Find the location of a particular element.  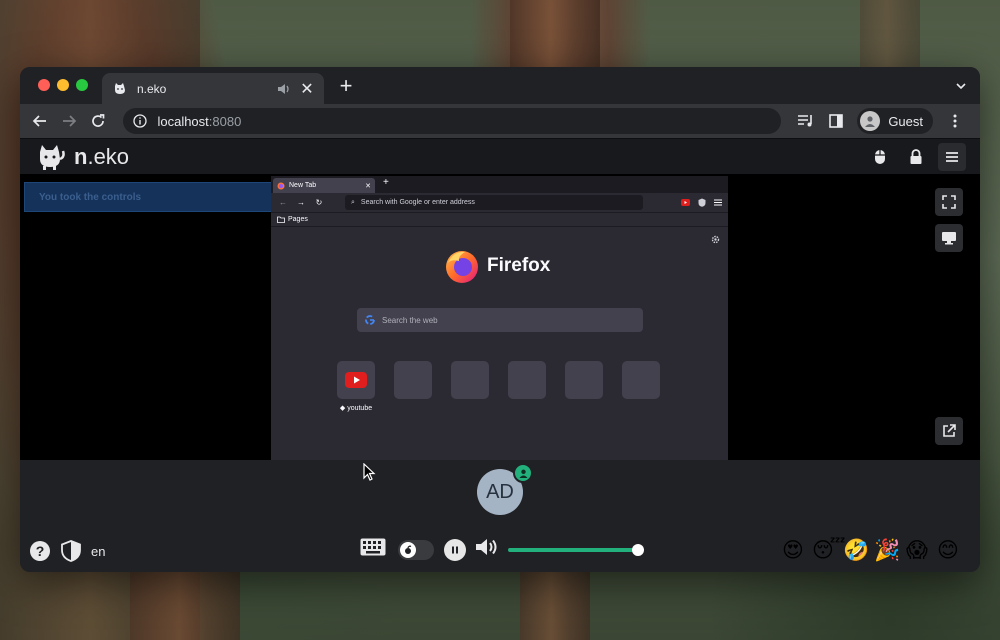

new-tab-button: + is located at coordinates (346, 86).